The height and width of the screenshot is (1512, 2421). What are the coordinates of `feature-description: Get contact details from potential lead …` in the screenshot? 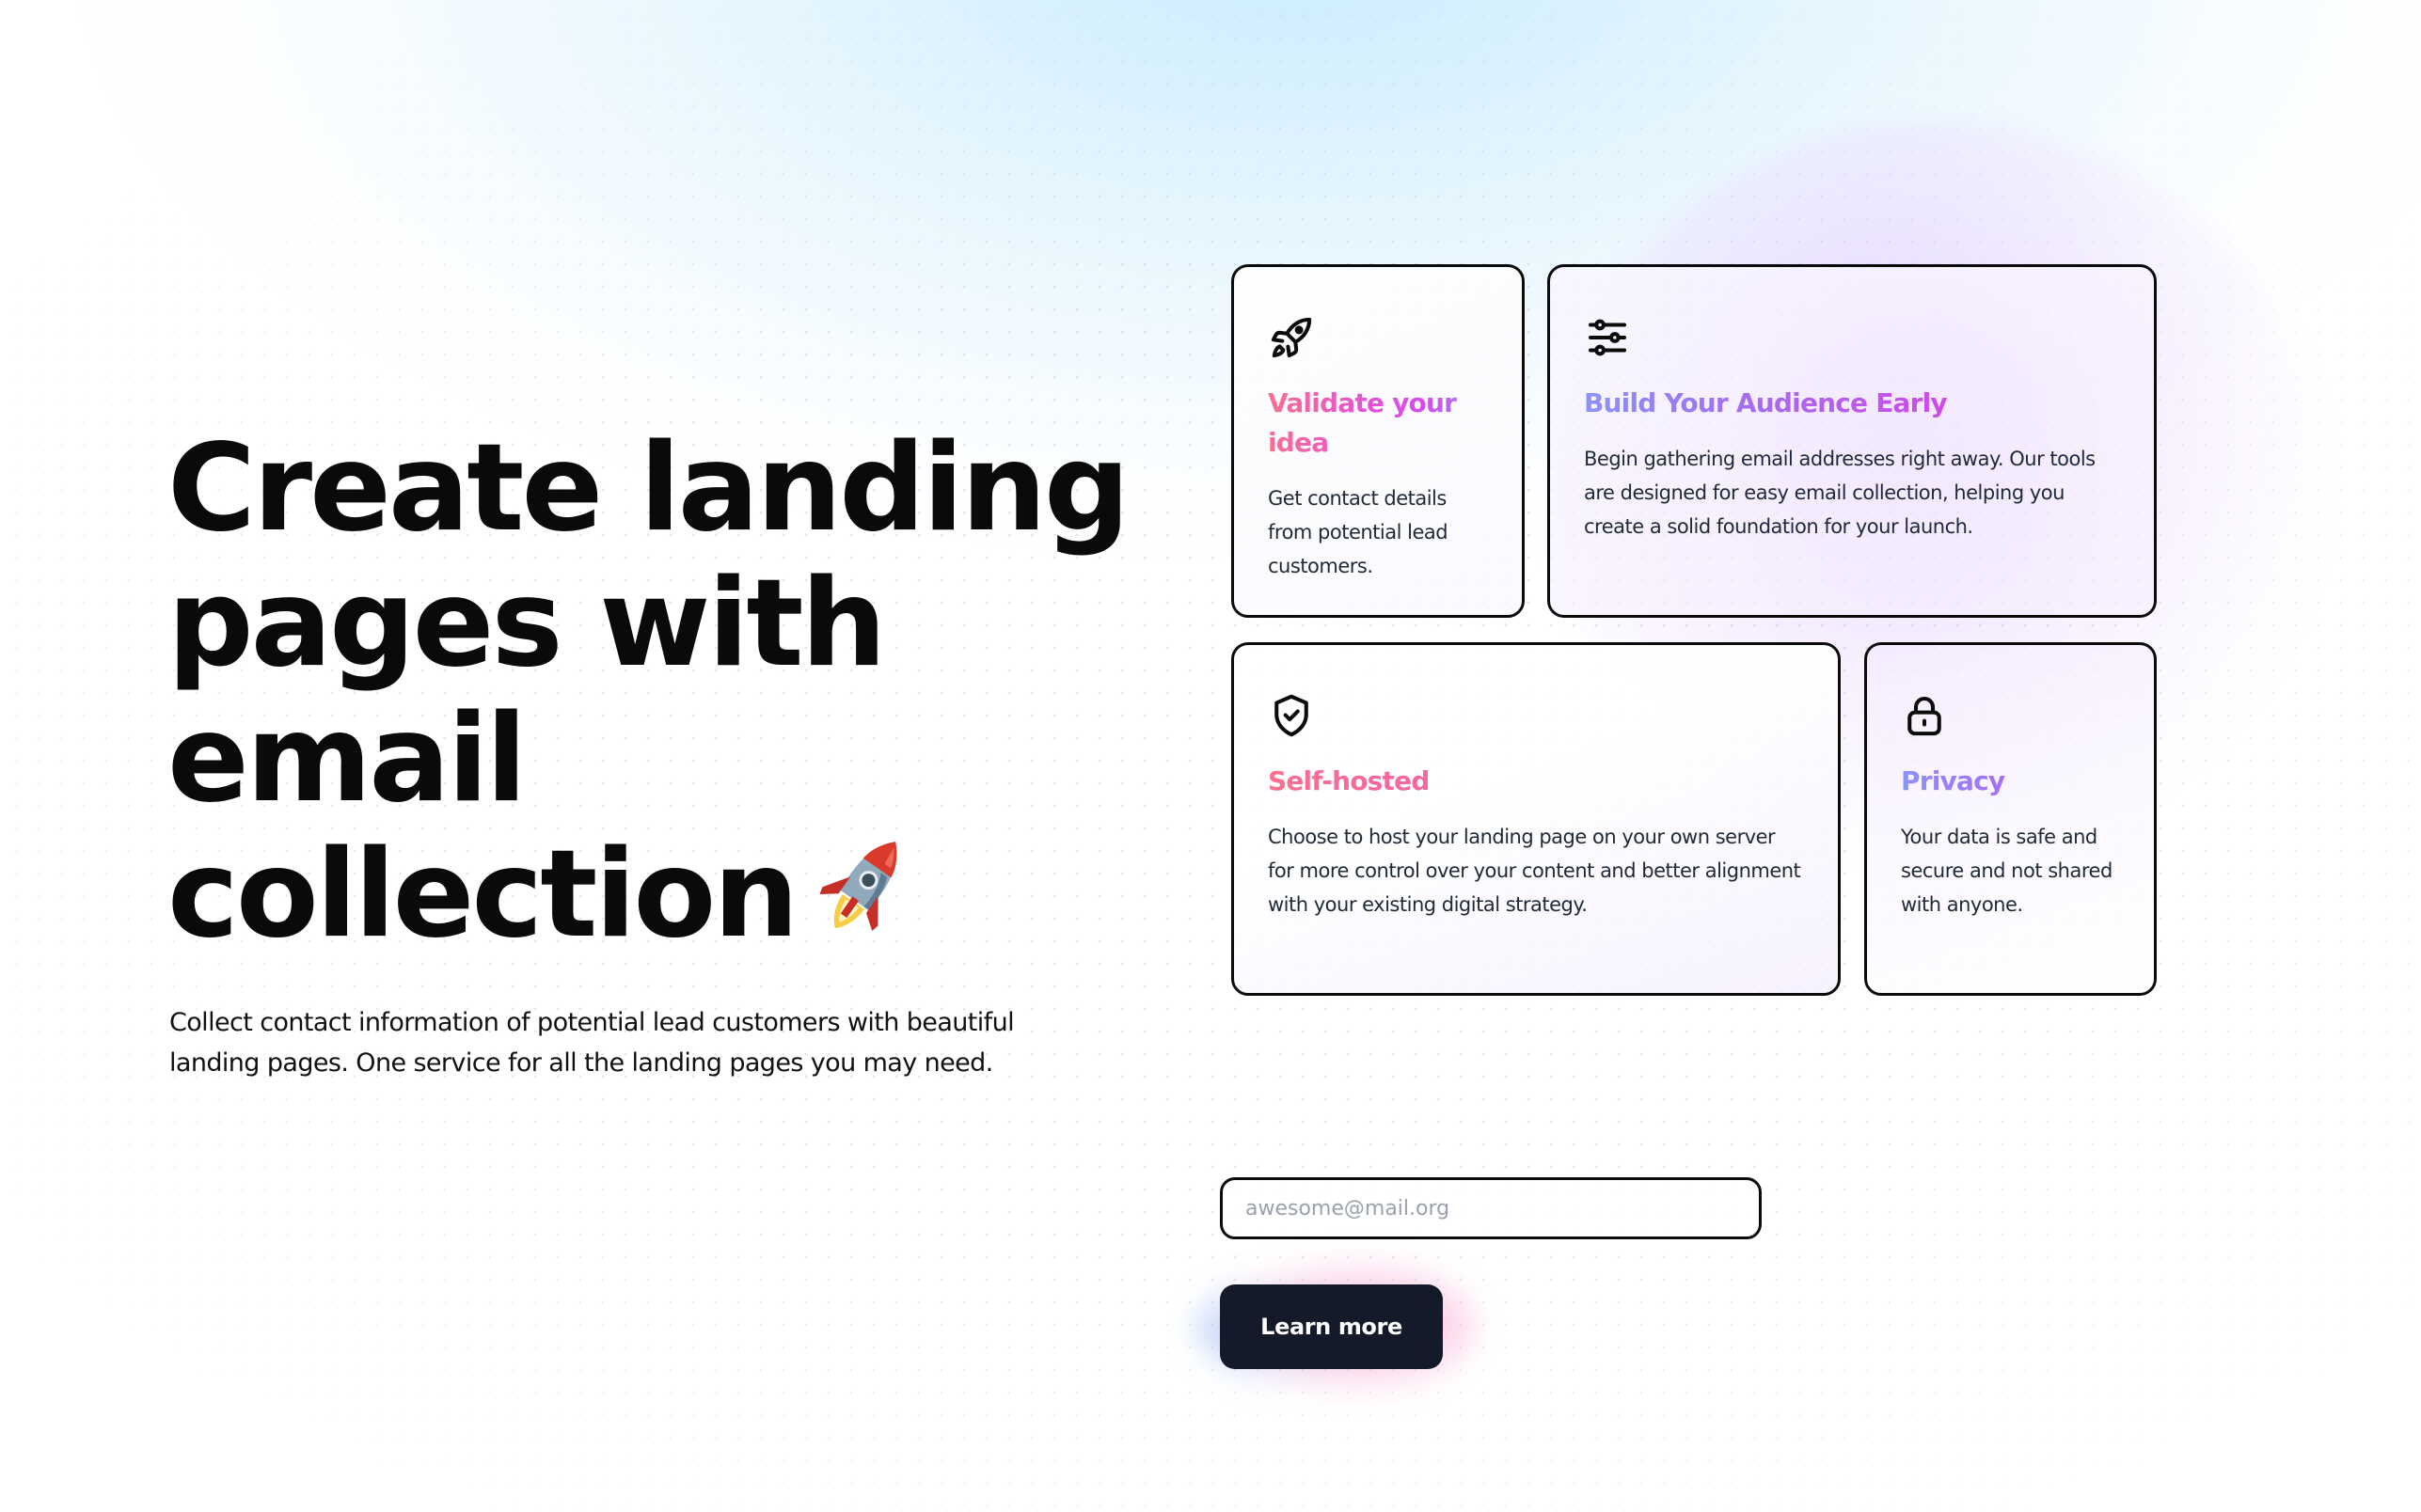 It's located at (1358, 532).